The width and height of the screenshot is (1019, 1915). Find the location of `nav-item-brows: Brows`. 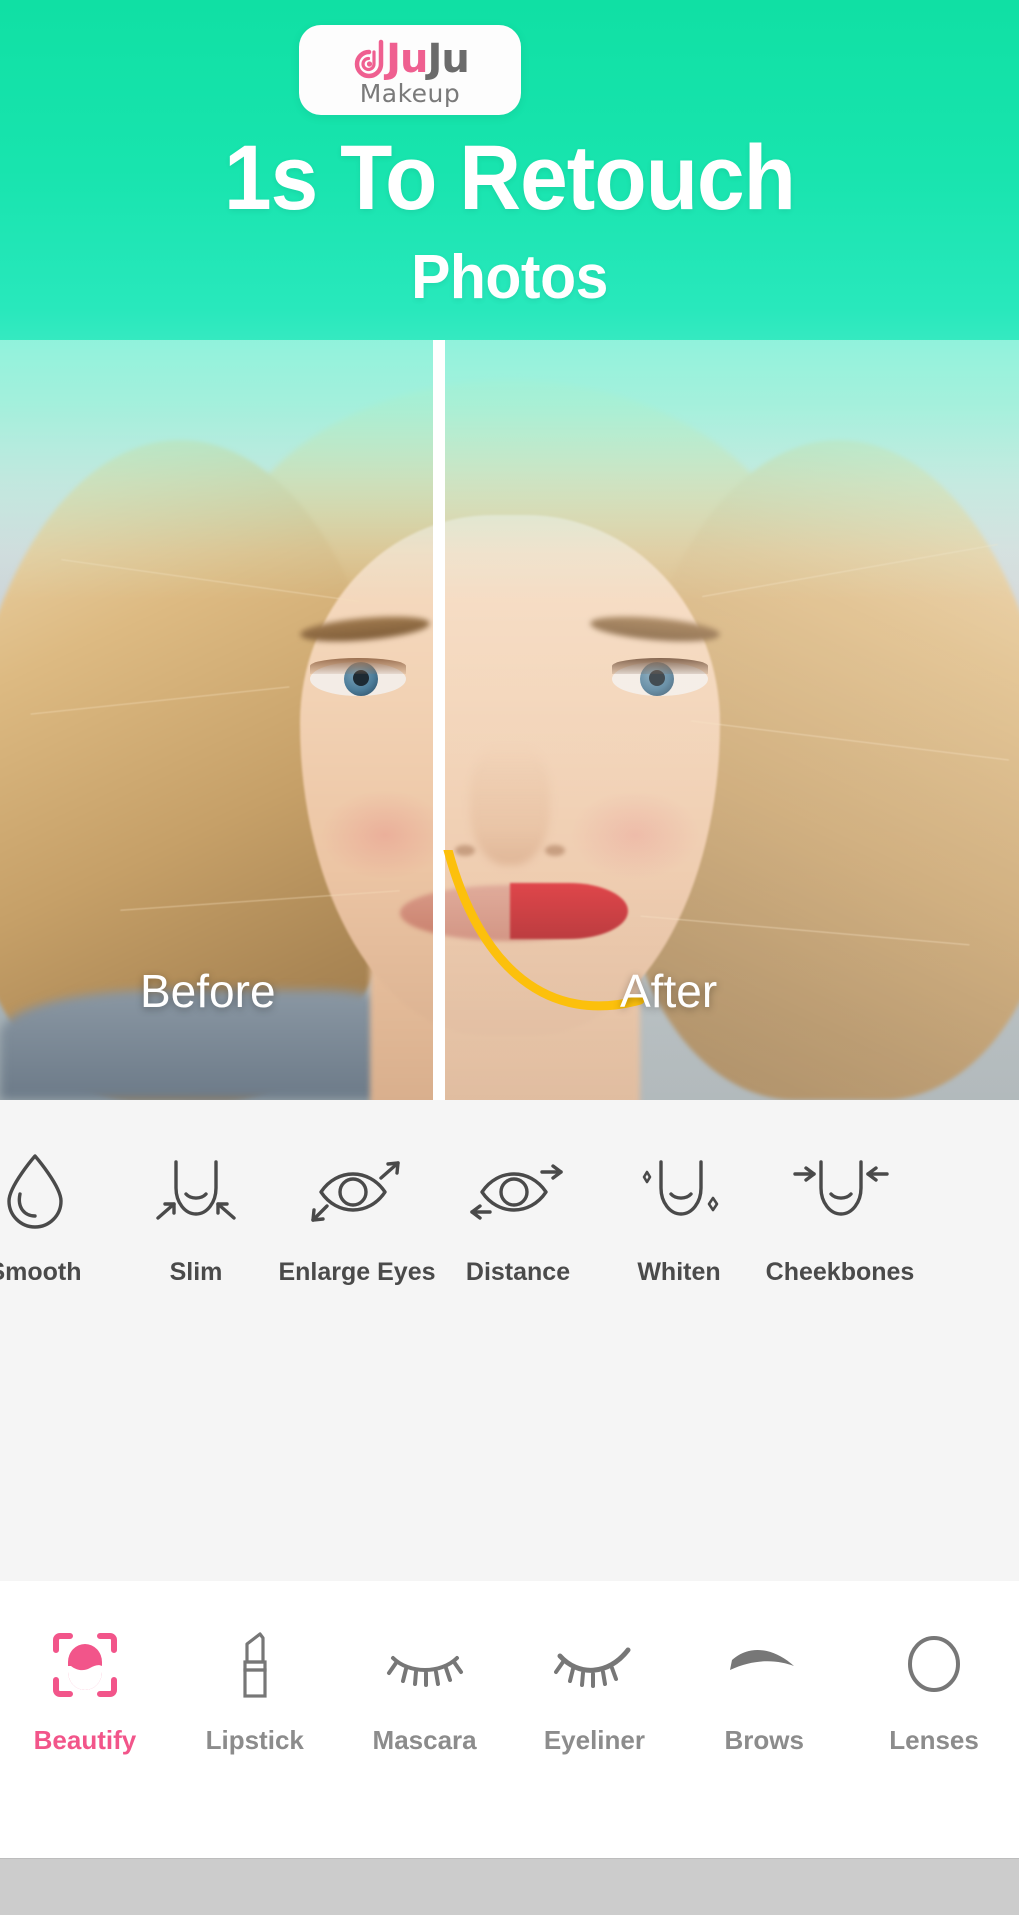

nav-item-brows: Brows is located at coordinates (764, 1686).